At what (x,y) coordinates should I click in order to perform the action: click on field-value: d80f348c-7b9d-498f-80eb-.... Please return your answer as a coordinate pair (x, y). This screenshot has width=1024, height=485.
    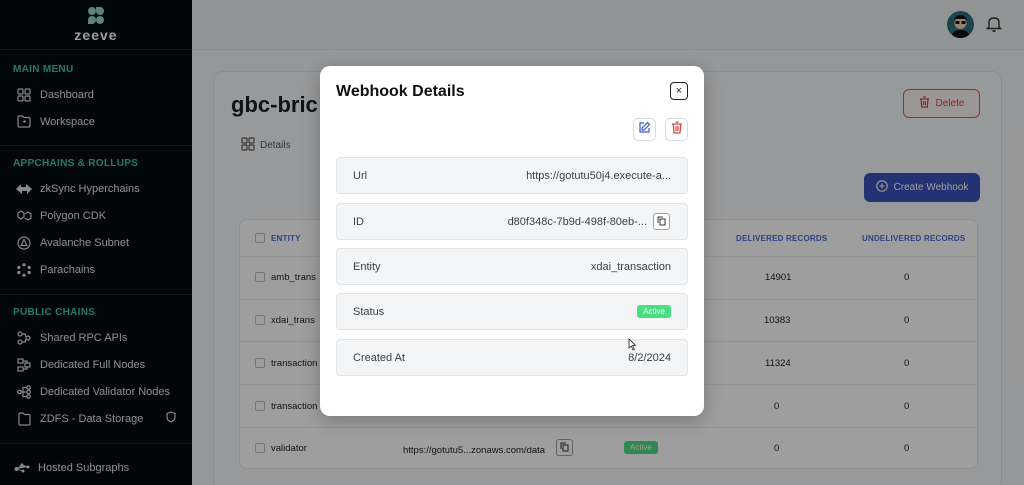
    Looking at the image, I should click on (577, 222).